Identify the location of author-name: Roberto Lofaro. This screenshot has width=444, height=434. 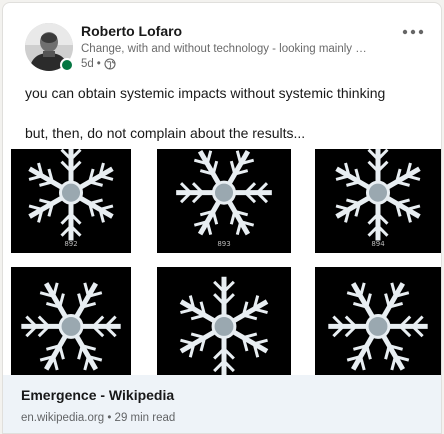
(131, 31).